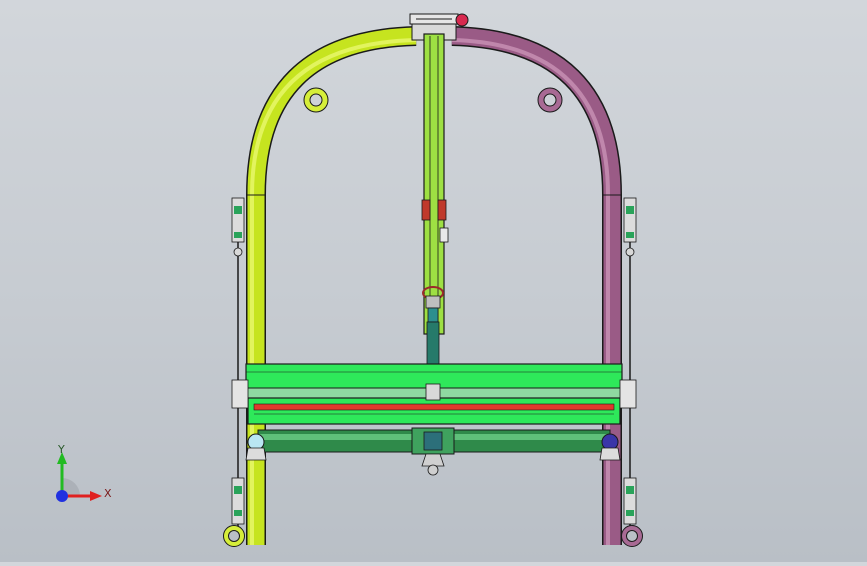 The image size is (867, 566). Describe the element at coordinates (628, 394) in the screenshot. I see `right-crossbar-mount` at that location.